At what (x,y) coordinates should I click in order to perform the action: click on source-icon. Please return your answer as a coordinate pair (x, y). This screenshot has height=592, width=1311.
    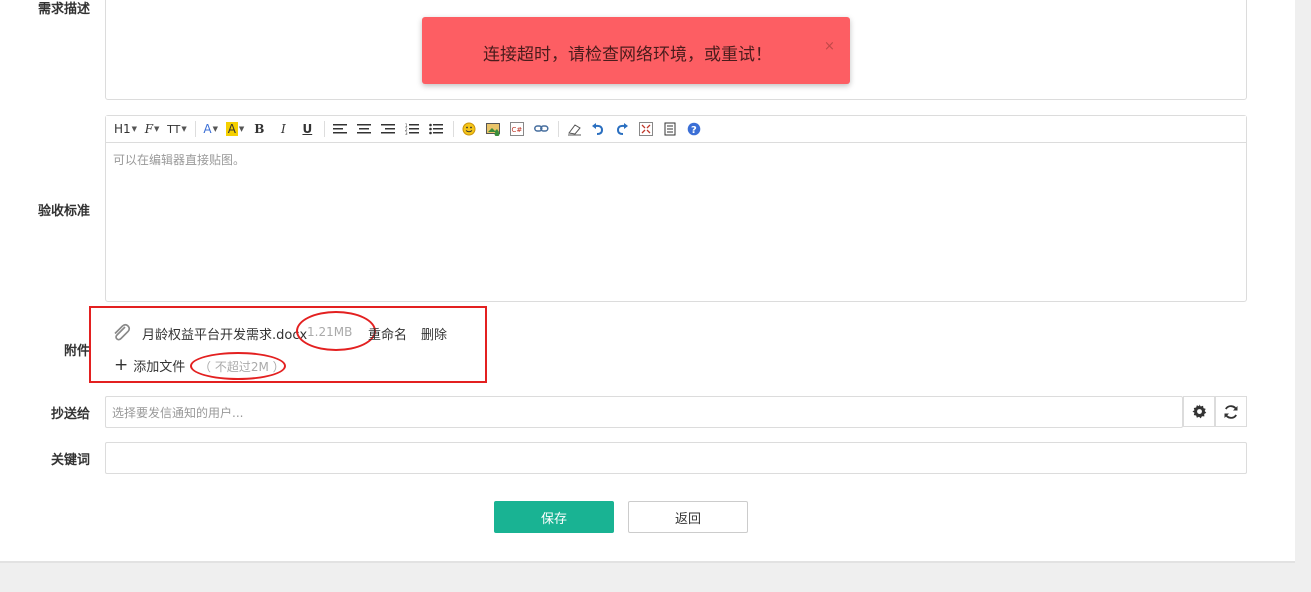
    Looking at the image, I should click on (670, 129).